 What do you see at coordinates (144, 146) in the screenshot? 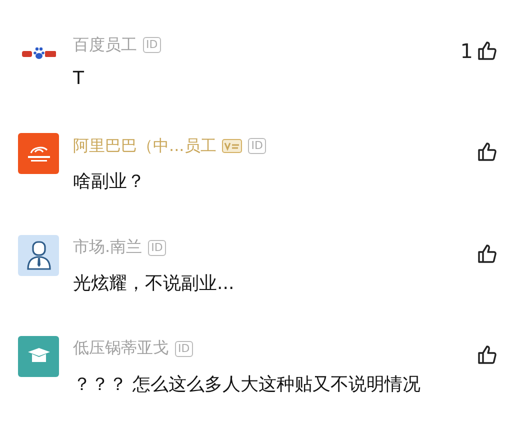
I see `user-name: 阿里巴巴（中...员工` at bounding box center [144, 146].